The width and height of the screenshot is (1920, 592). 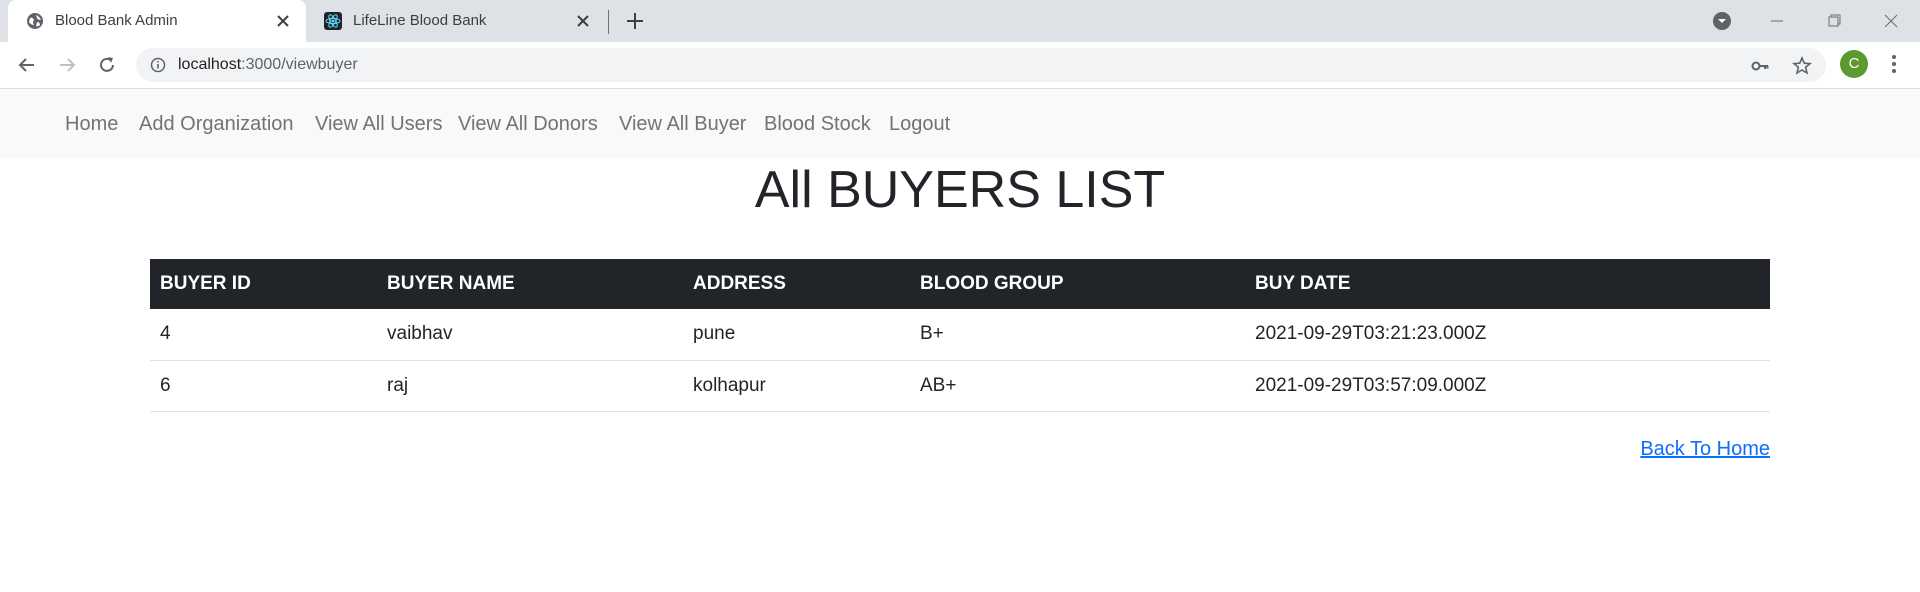 I want to click on nav-link-logout: Logout, so click(x=919, y=124).